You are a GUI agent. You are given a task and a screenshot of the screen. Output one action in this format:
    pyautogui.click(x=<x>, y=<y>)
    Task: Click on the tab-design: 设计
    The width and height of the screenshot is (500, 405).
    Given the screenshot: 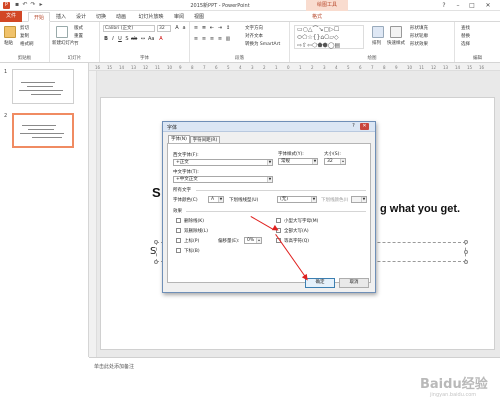 What is the action you would take?
    pyautogui.click(x=81, y=17)
    